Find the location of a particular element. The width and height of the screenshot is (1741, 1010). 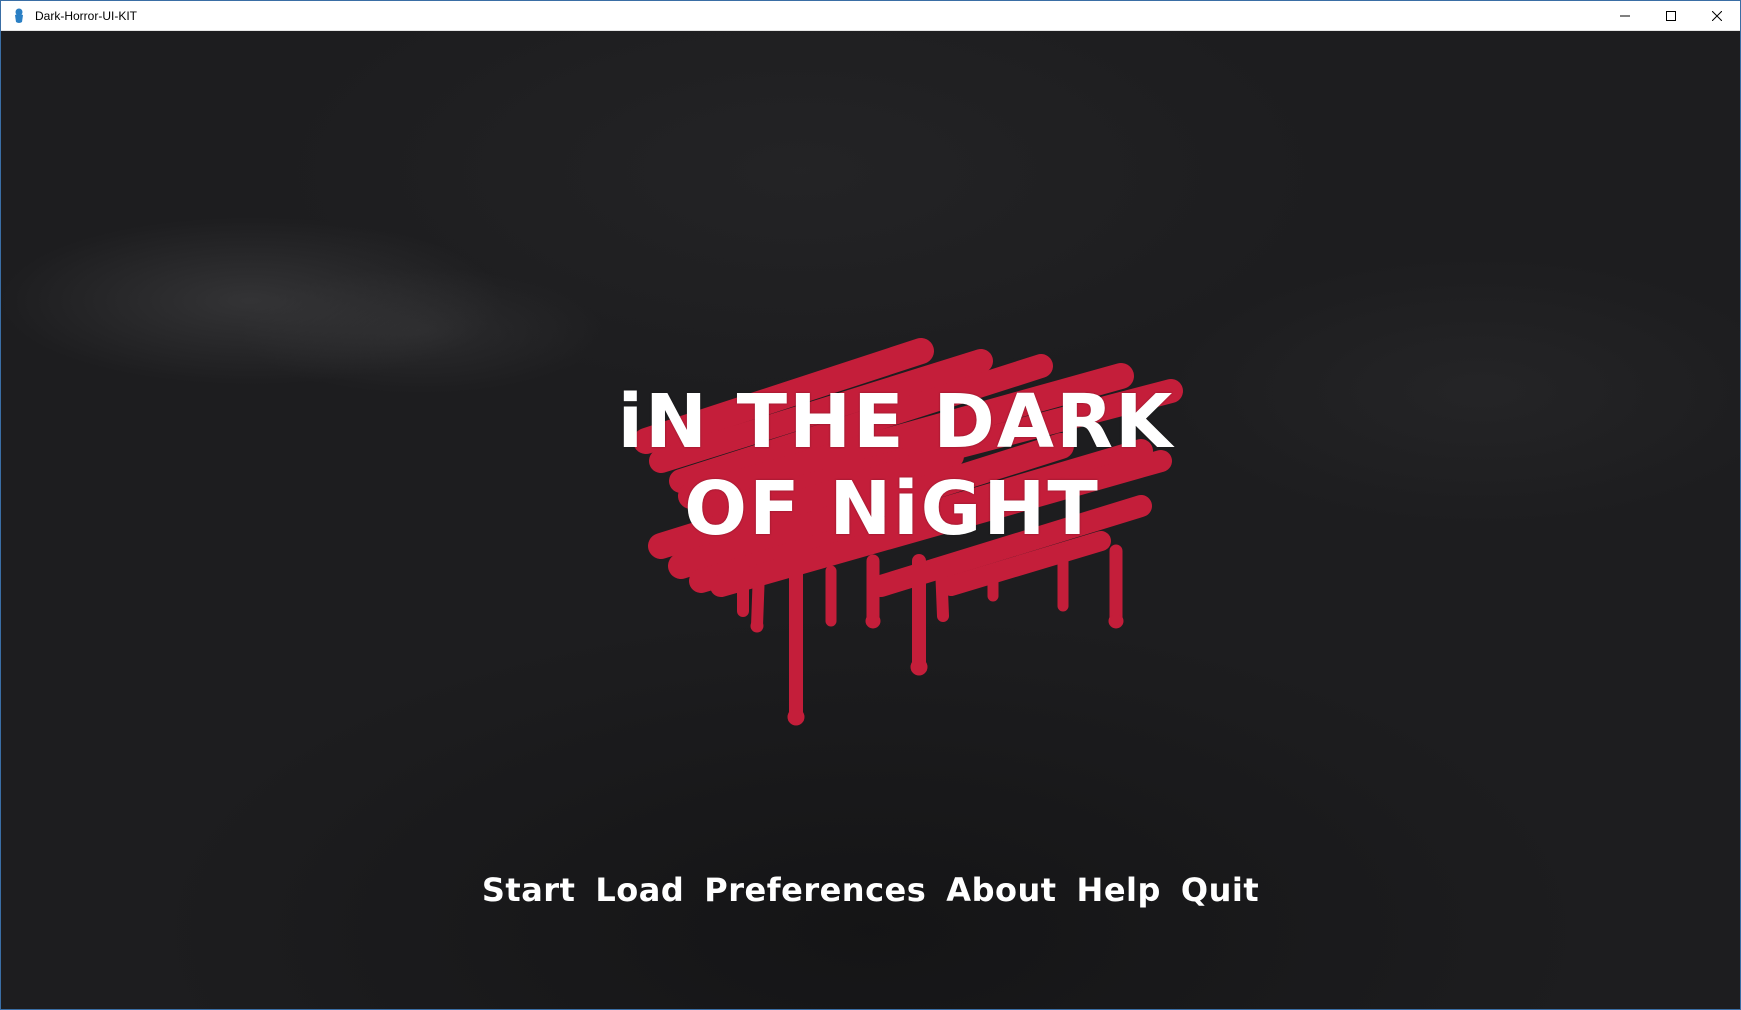

window-title: Dark-Horror-UI-KIT is located at coordinates (86, 15).